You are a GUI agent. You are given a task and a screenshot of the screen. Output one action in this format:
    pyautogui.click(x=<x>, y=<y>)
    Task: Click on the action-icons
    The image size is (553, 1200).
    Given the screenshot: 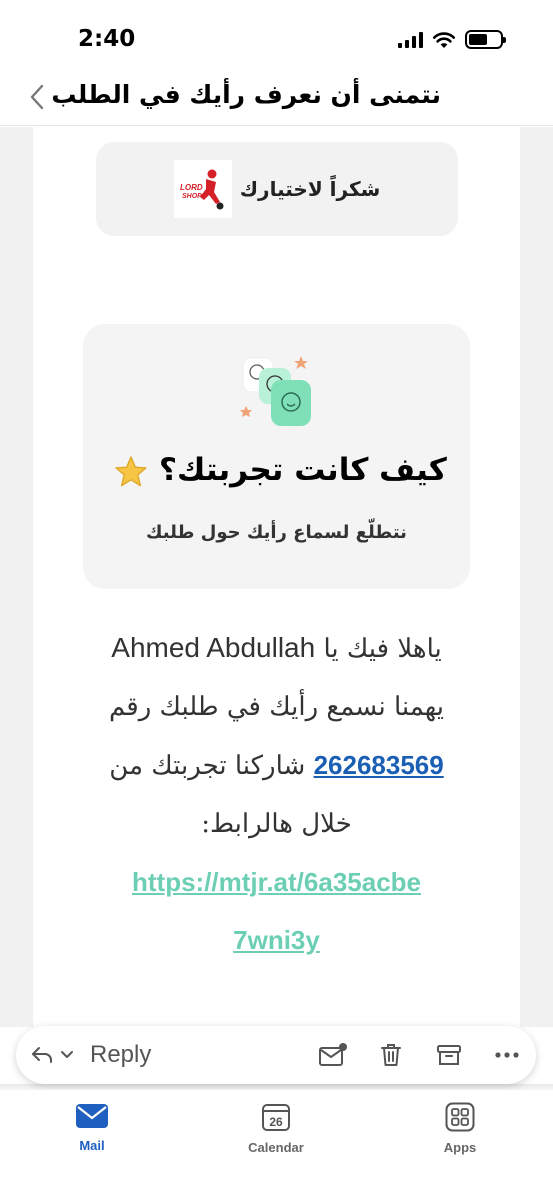 What is the action you would take?
    pyautogui.click(x=420, y=1055)
    